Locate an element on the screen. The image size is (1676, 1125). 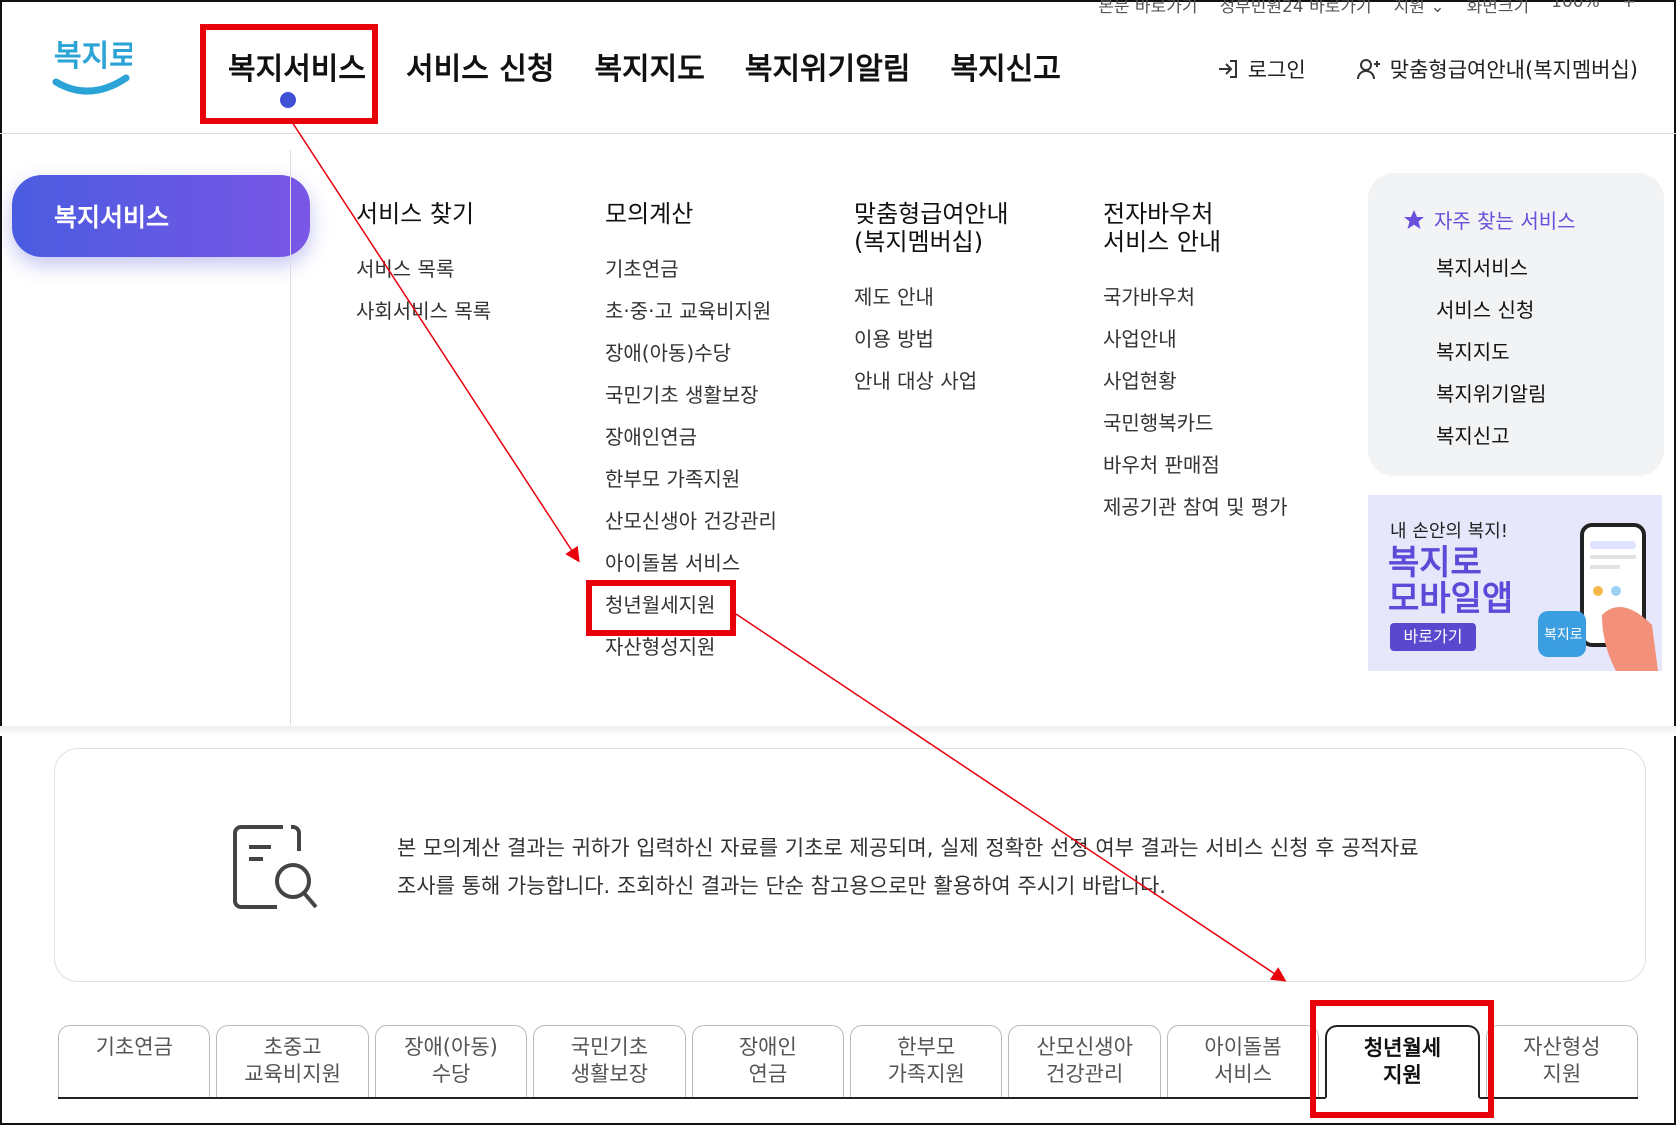
menu-item-voucher-store: 바우처 판매점 is located at coordinates (1195, 465).